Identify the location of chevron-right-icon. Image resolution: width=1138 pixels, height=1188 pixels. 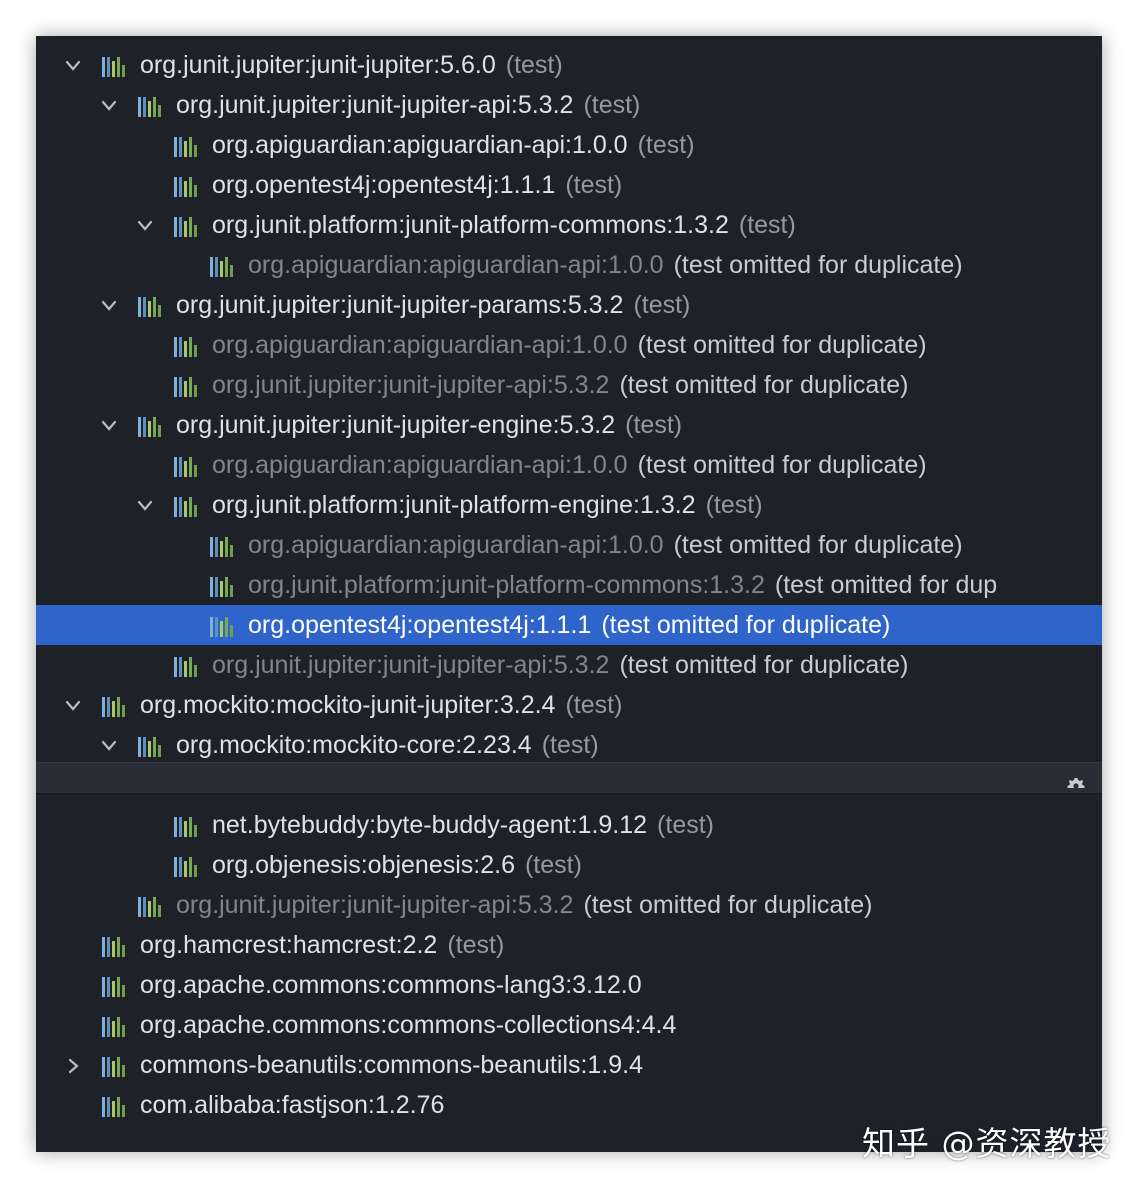
(73, 1065).